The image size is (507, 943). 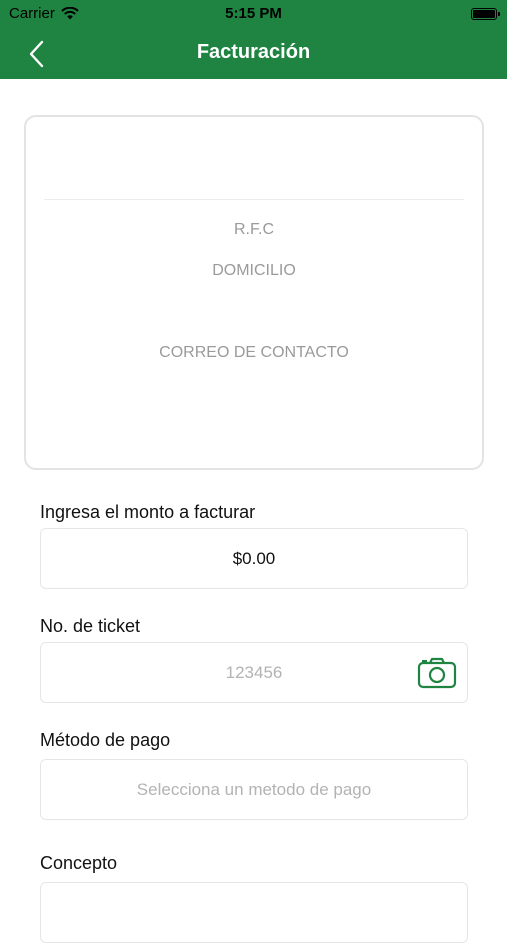 I want to click on page-title: Facturación, so click(x=253, y=52).